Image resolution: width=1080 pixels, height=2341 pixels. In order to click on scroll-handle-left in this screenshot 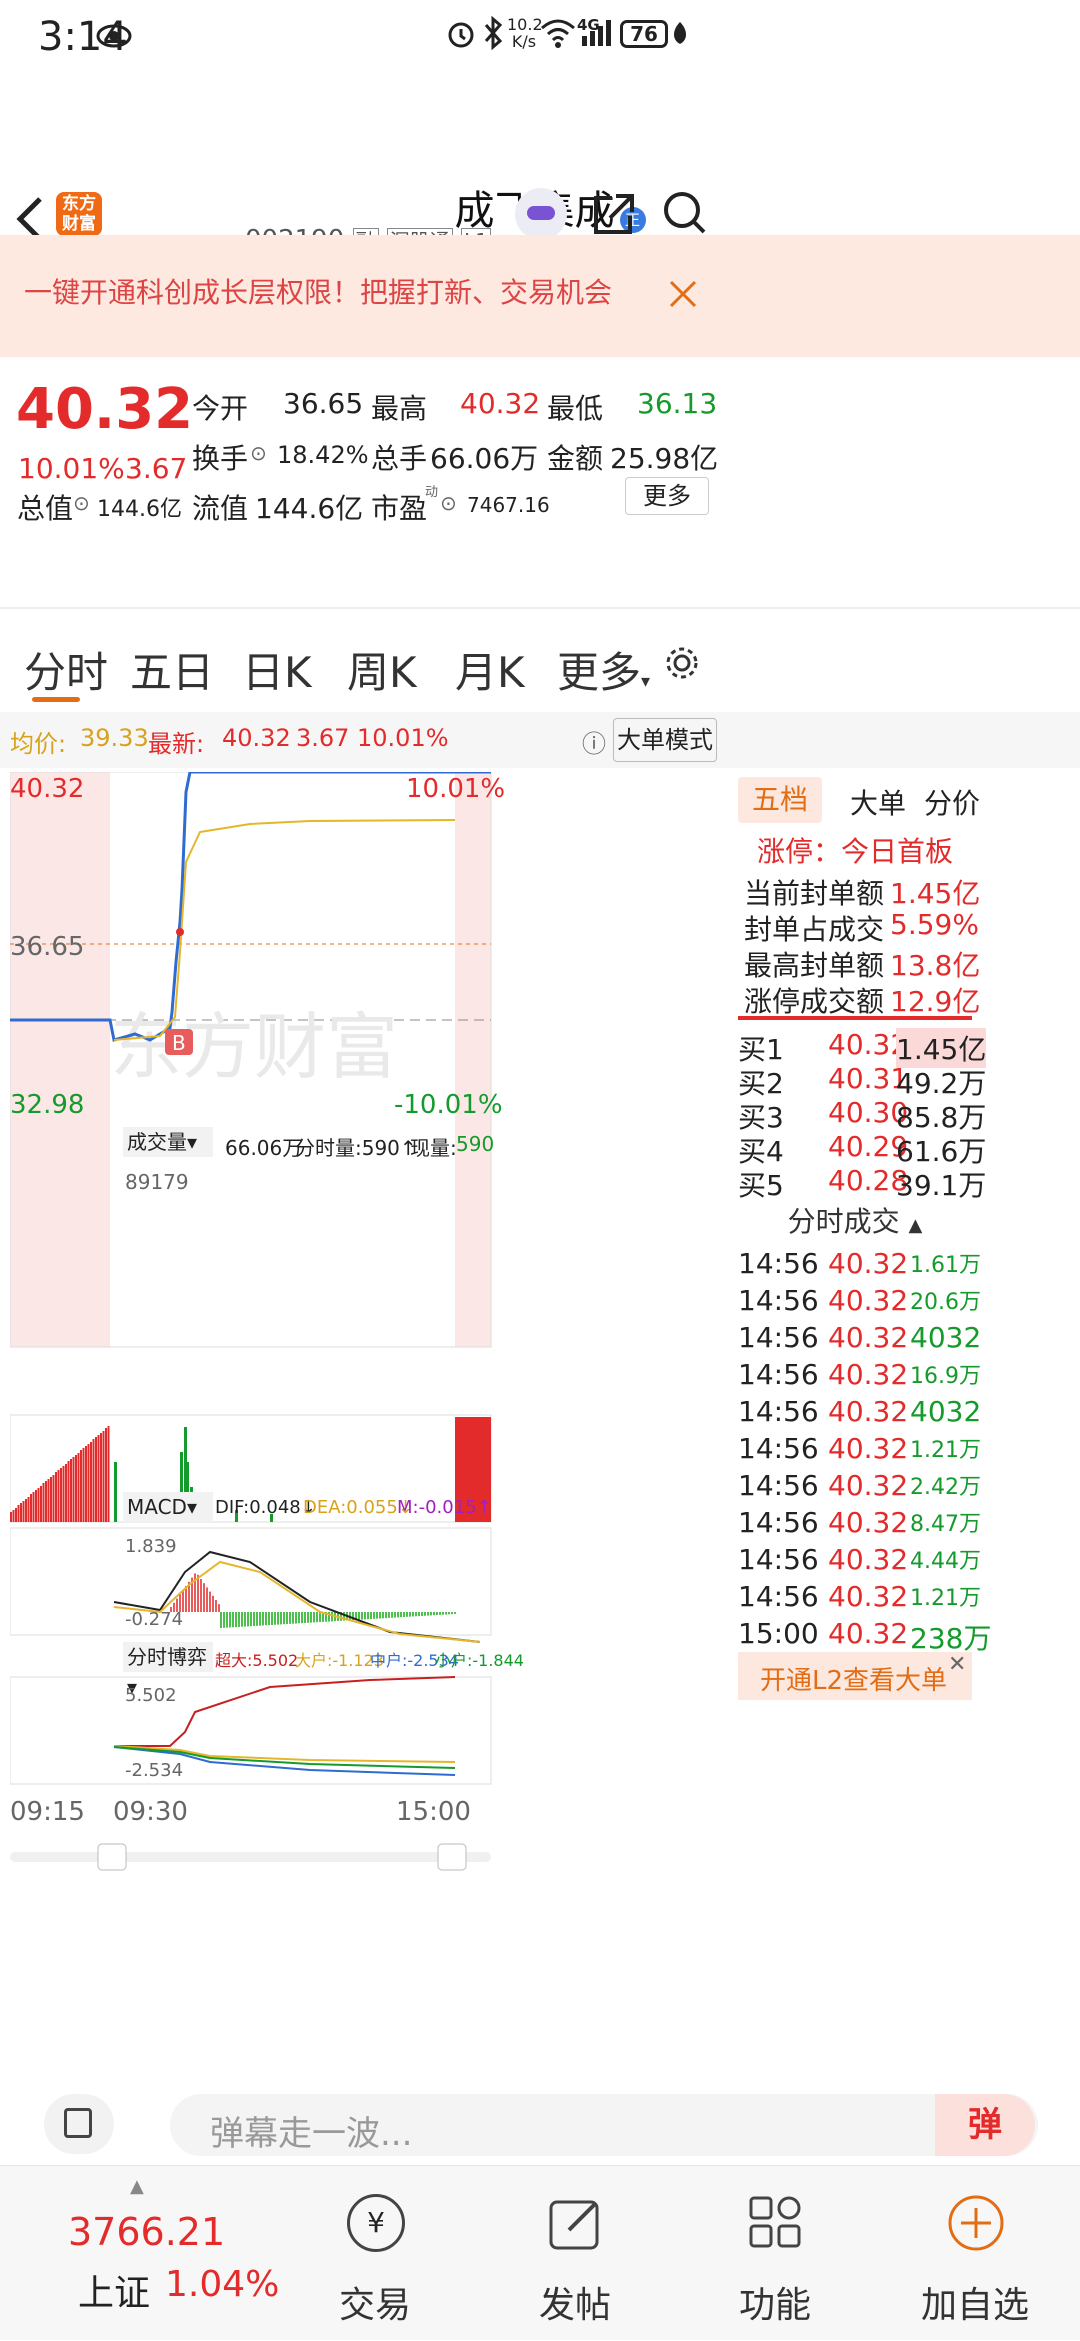, I will do `click(112, 1857)`.